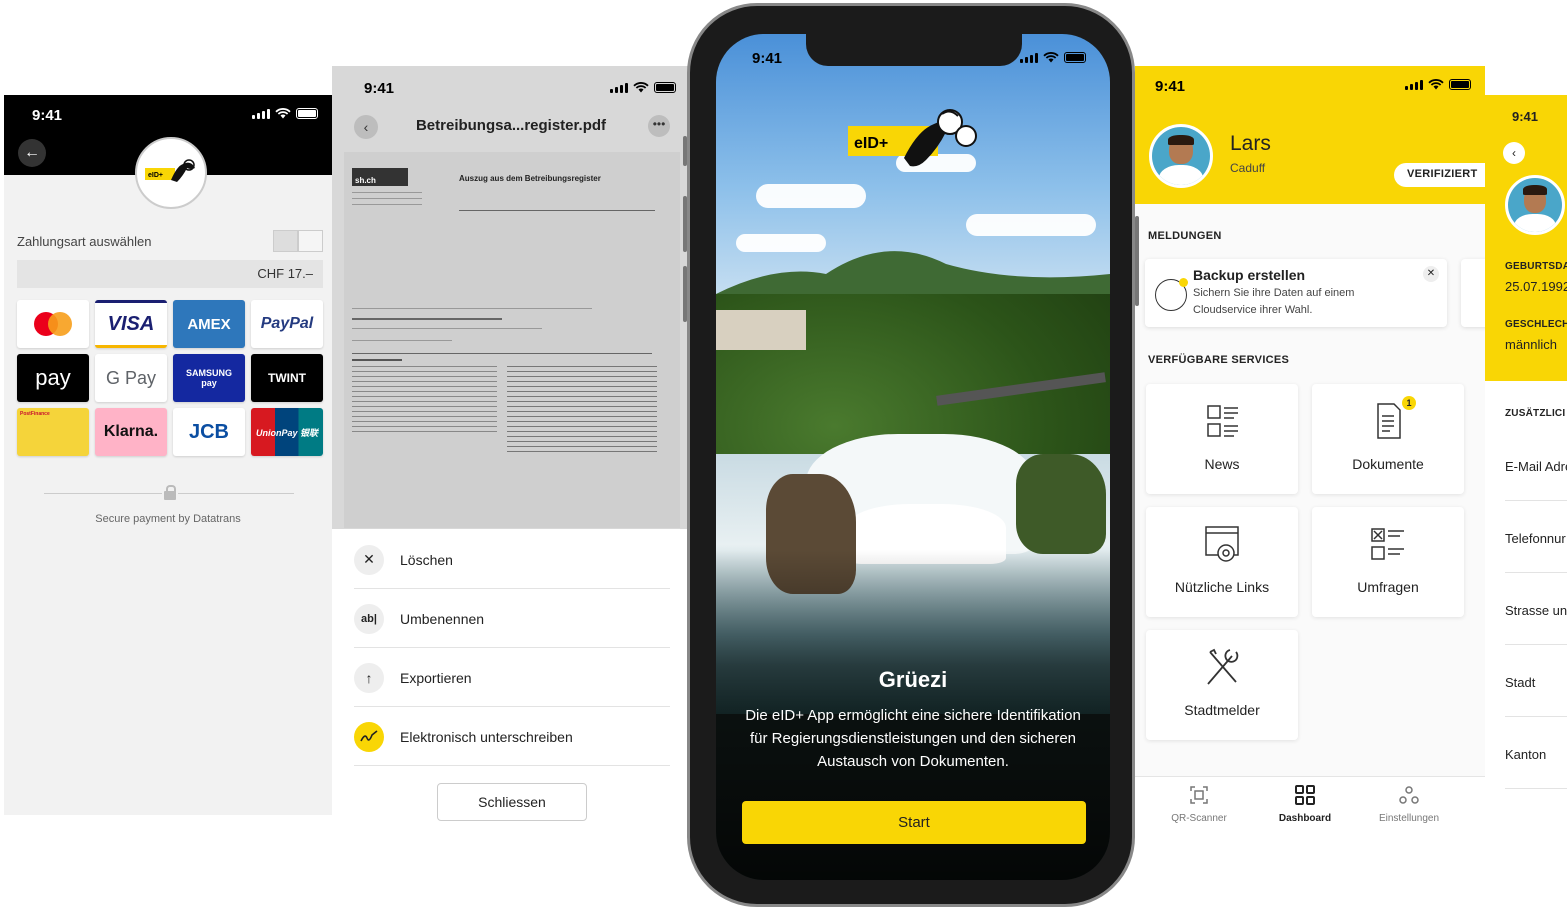  Describe the element at coordinates (209, 324) in the screenshot. I see `payment-amex: AMEX` at that location.